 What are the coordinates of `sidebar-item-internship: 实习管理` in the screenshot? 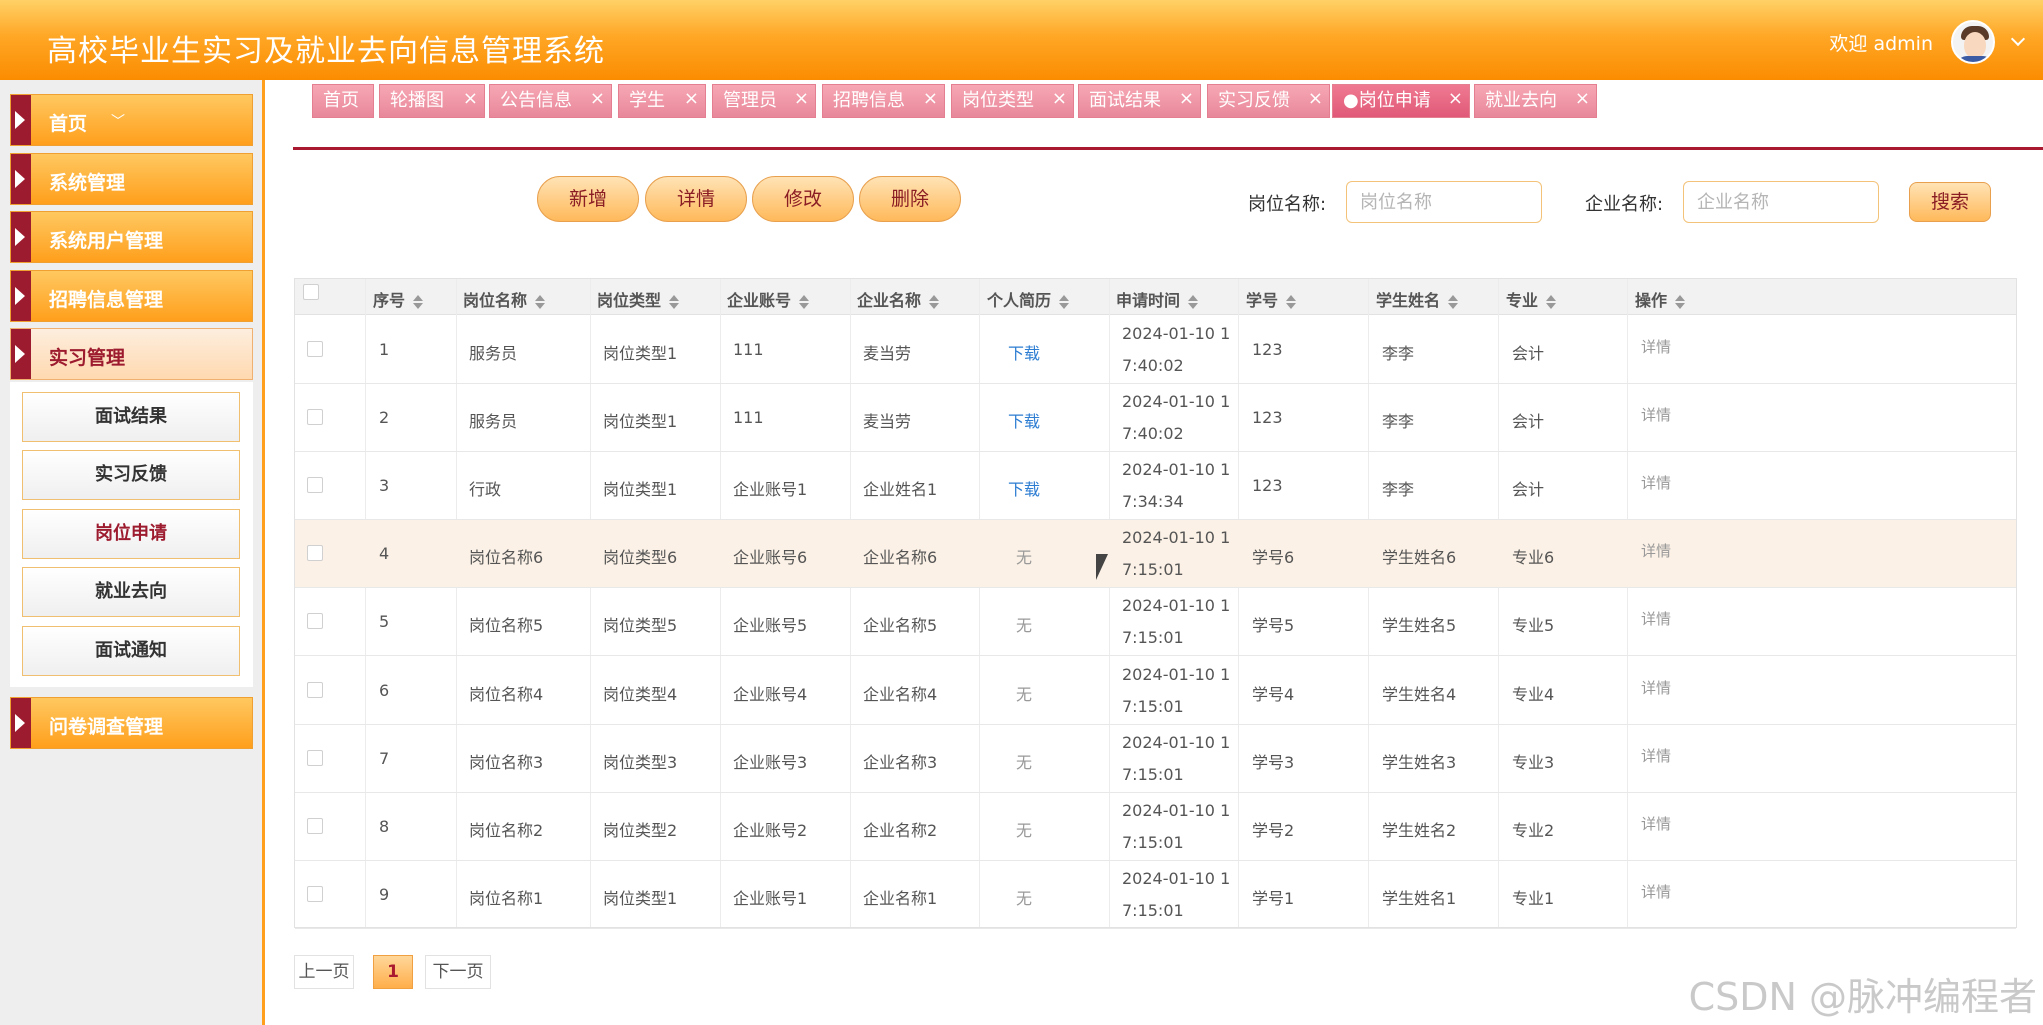 It's located at (131, 354).